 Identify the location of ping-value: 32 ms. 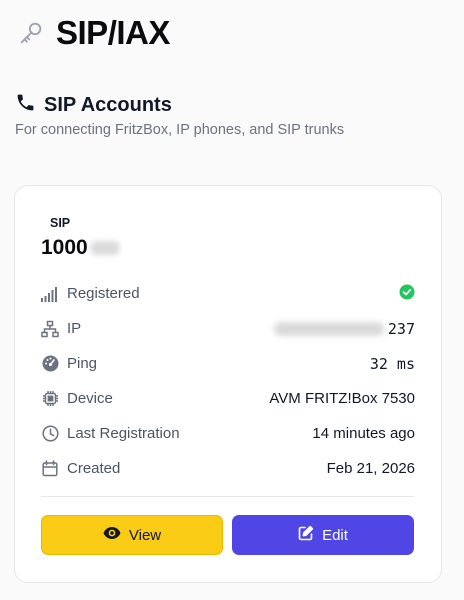
(392, 363).